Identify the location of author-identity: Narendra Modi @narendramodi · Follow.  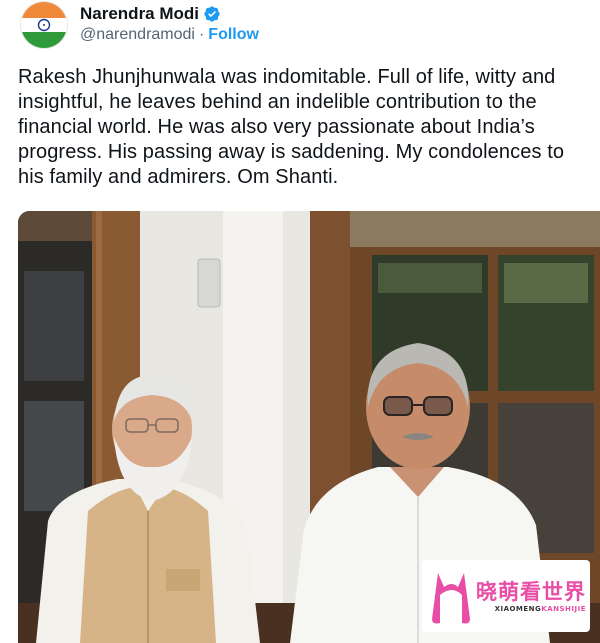
(169, 25).